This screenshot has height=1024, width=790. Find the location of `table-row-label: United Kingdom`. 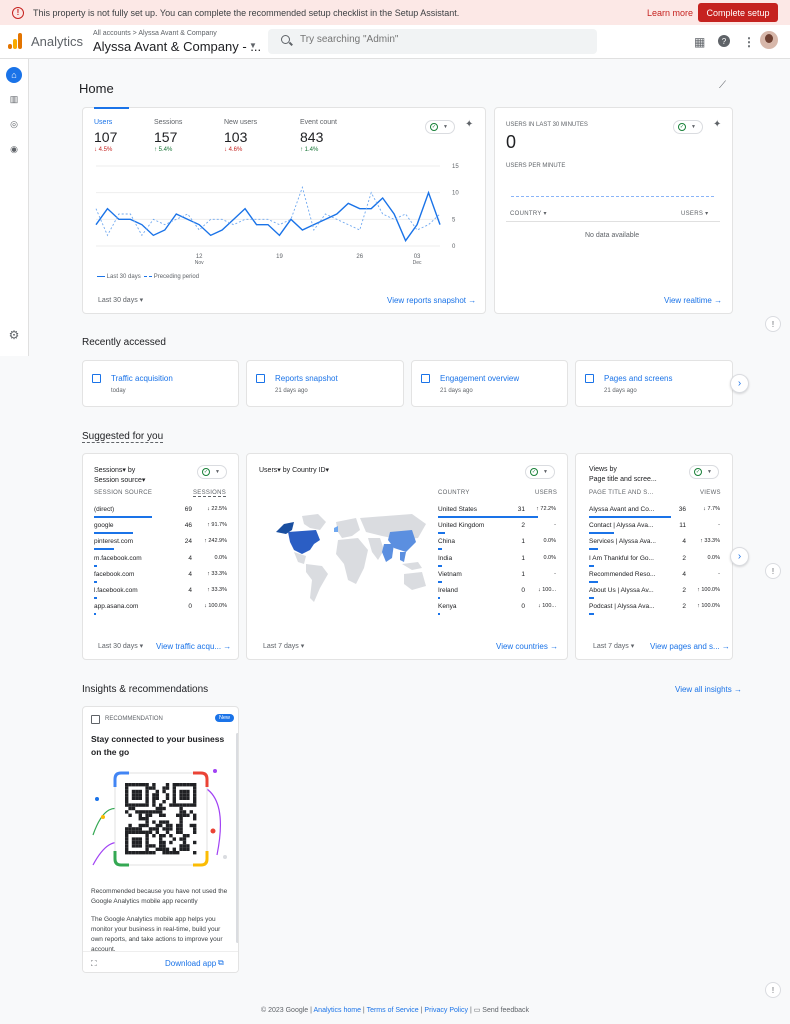

table-row-label: United Kingdom is located at coordinates (461, 525).